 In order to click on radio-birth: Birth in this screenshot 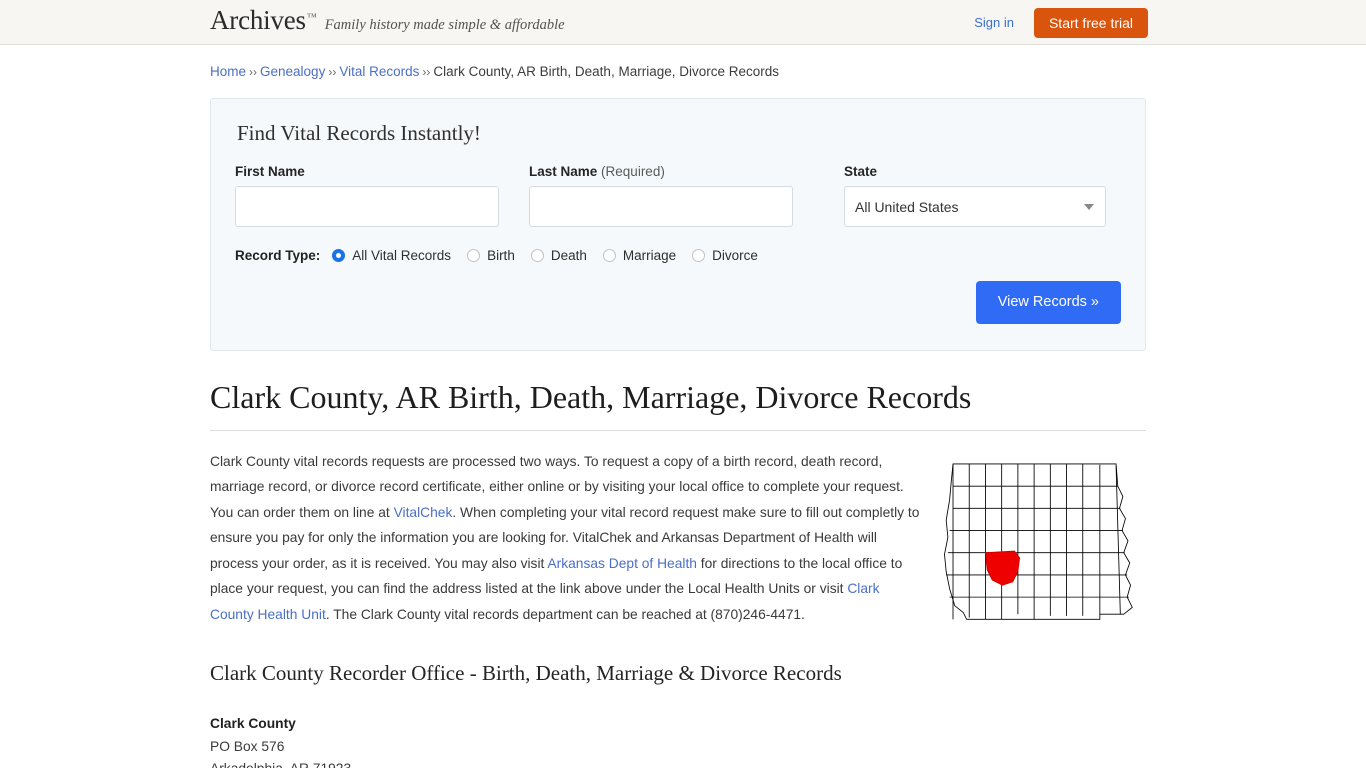, I will do `click(491, 255)`.